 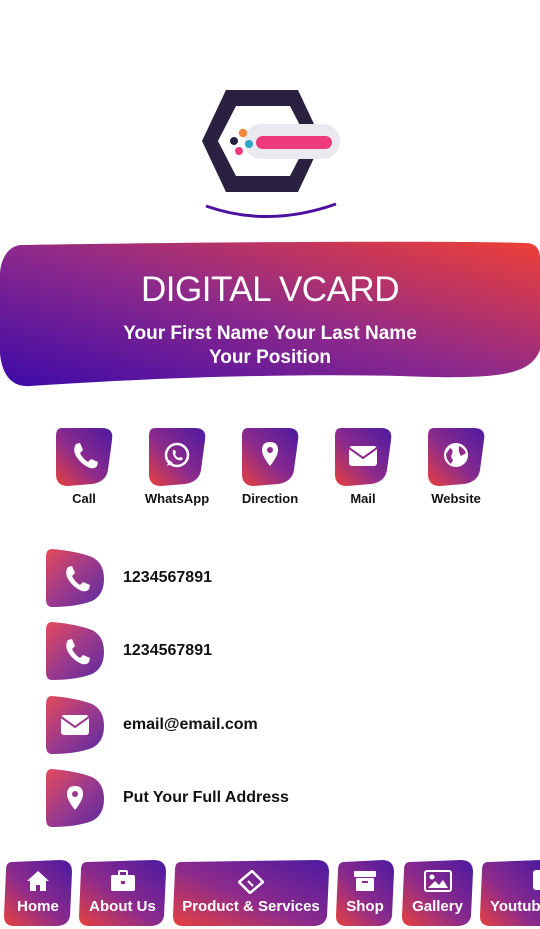 I want to click on youtube-icon, so click(x=536, y=880).